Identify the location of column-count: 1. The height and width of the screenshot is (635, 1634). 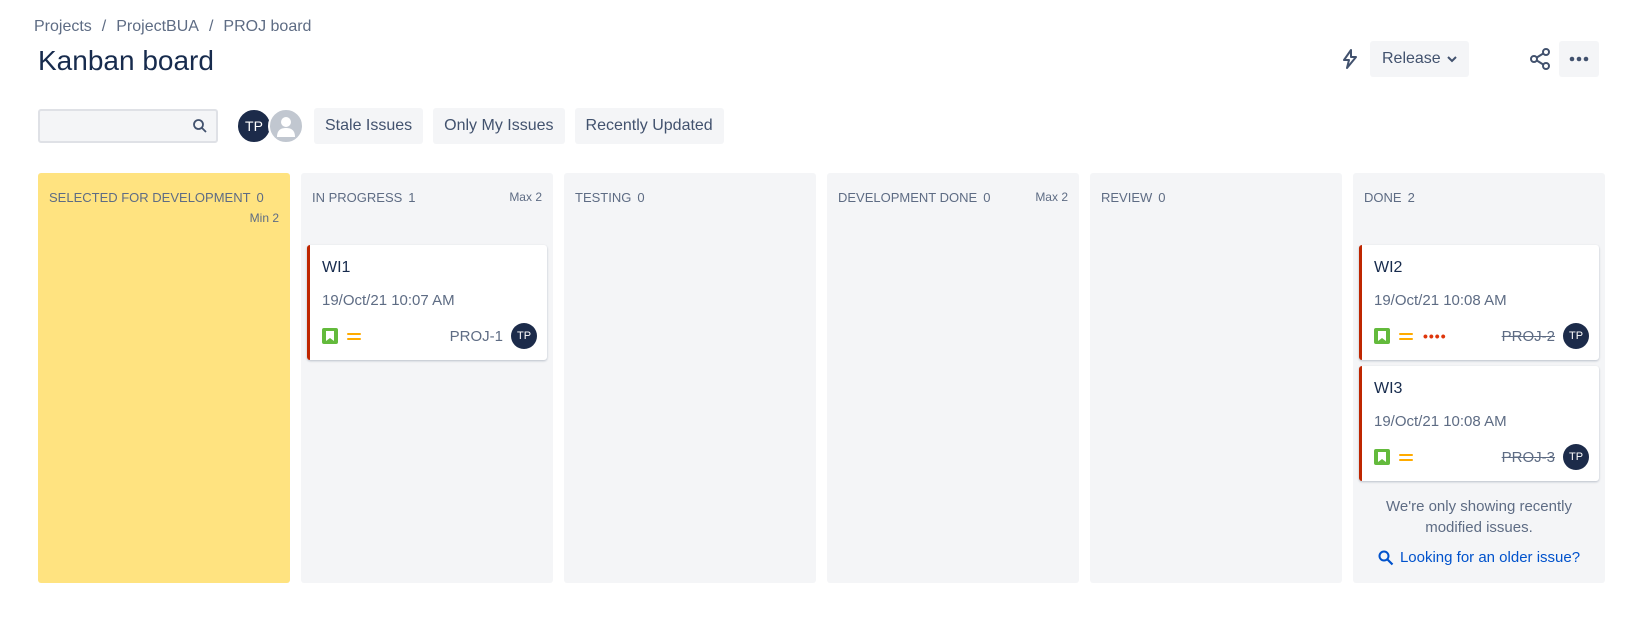
(412, 197).